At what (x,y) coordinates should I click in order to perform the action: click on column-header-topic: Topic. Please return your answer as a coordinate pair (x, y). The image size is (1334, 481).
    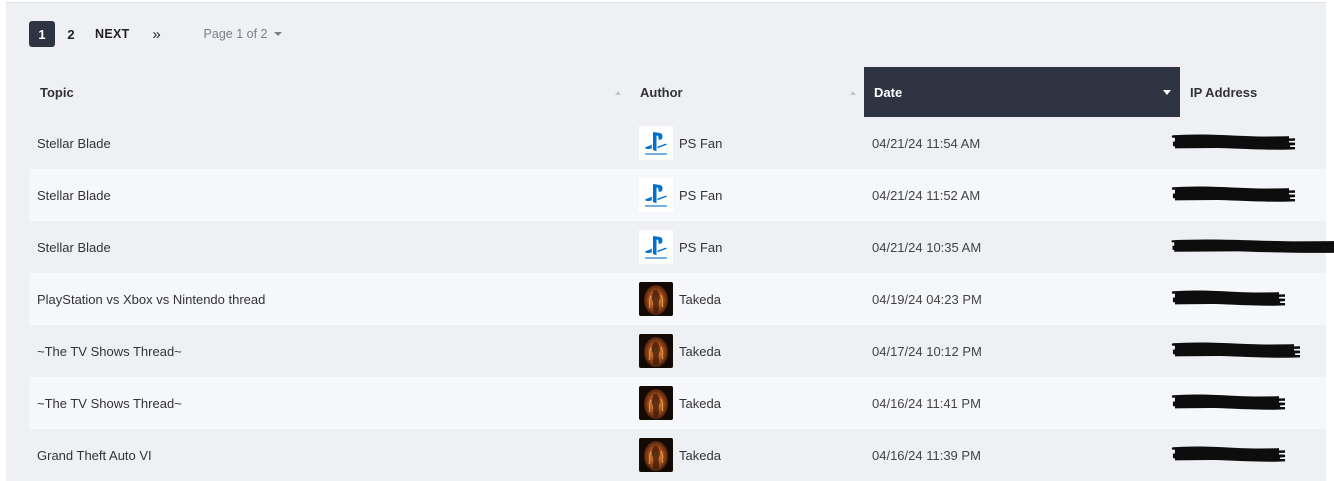
    Looking at the image, I should click on (329, 92).